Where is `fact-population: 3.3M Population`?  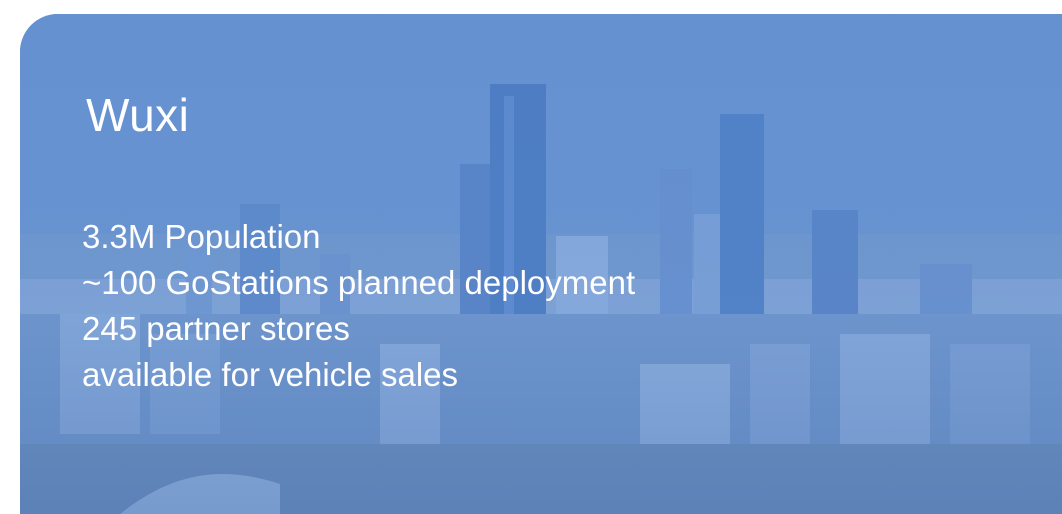 fact-population: 3.3M Population is located at coordinates (201, 236).